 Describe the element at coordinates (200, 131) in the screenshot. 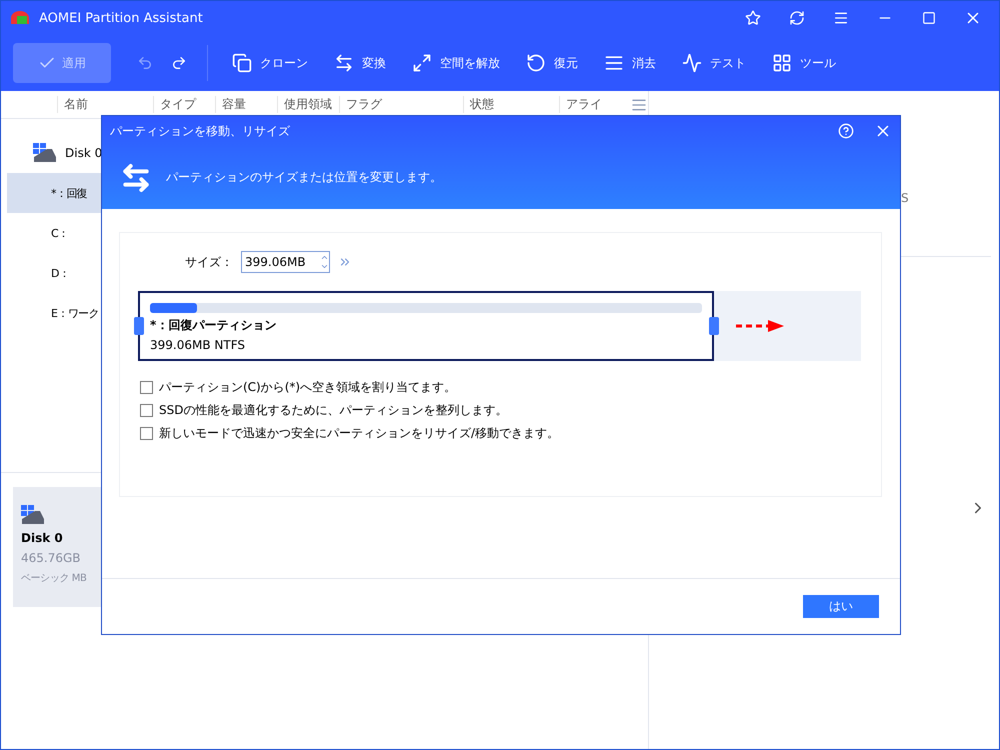

I see `dialog-title: パーティションを移動、リサイズ` at that location.